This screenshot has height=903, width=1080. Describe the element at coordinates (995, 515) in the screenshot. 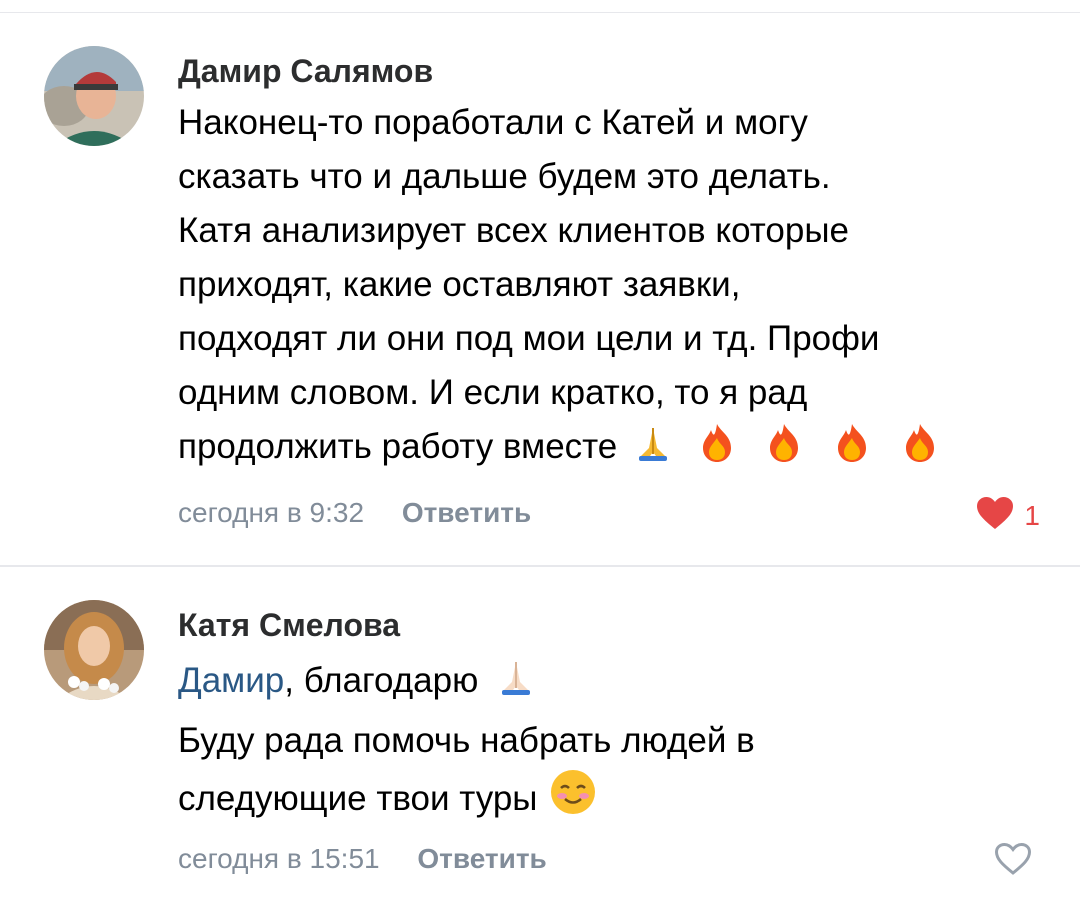

I see `heart-filled-icon` at that location.